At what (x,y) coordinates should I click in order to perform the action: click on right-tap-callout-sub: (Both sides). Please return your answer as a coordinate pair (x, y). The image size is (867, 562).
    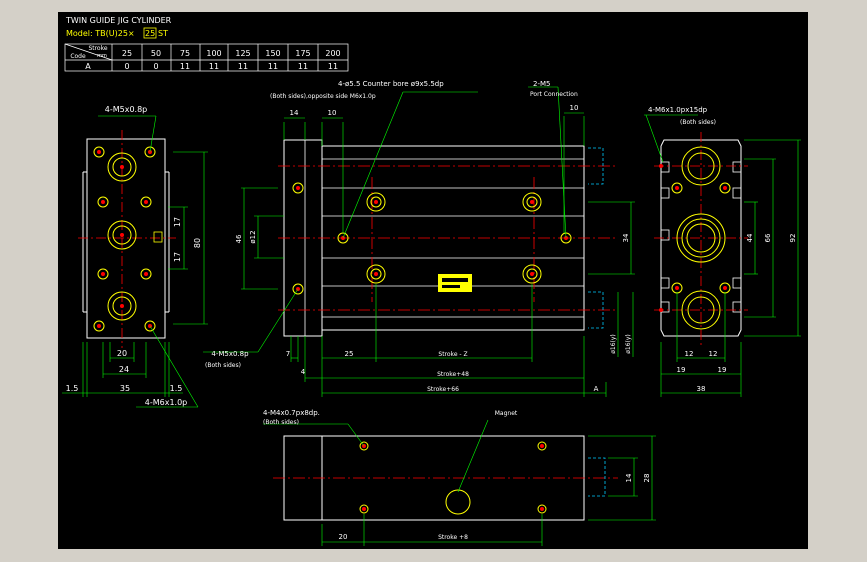
    Looking at the image, I should click on (698, 122).